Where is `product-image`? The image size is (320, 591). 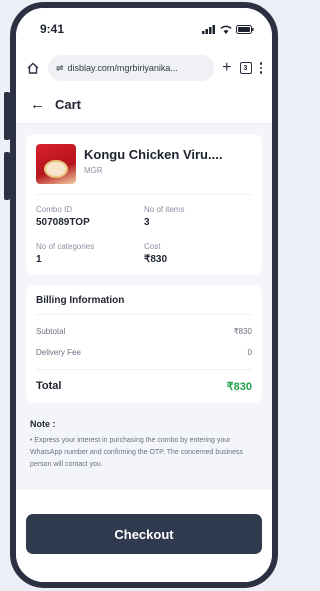 product-image is located at coordinates (56, 164).